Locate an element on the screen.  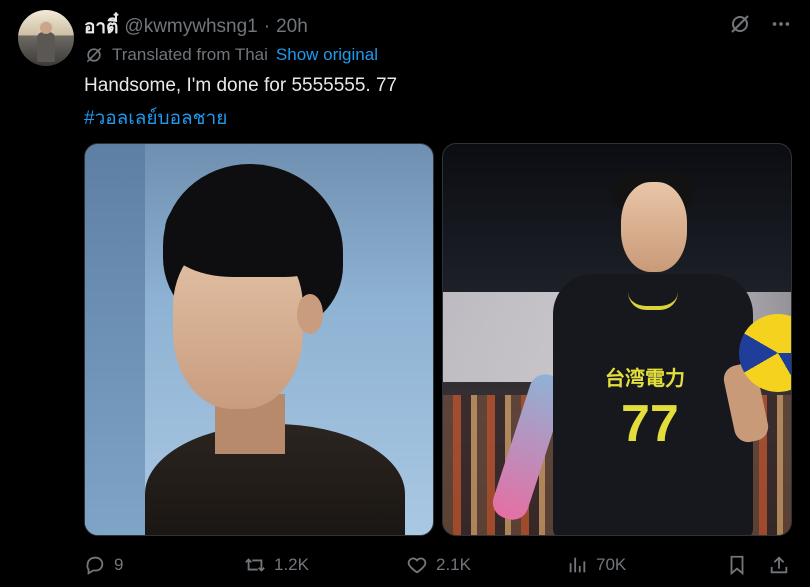
reply-button: 9 is located at coordinates (103, 565).